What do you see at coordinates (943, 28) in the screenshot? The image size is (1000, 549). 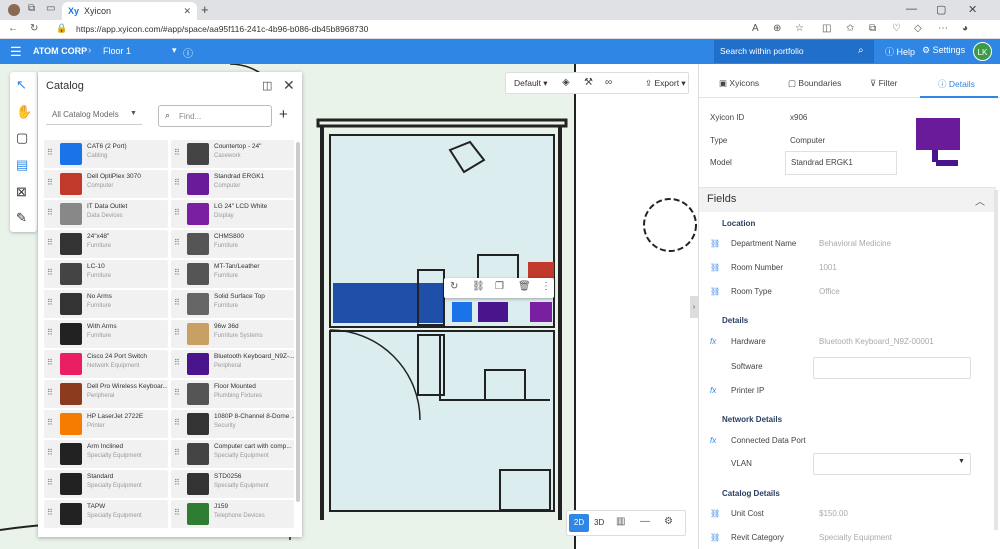 I see `more-icon: ⋯` at bounding box center [943, 28].